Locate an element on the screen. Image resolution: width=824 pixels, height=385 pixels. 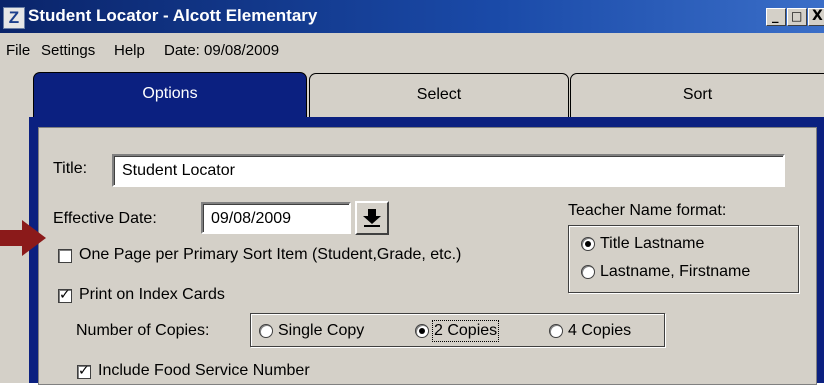
minimize-button: _ is located at coordinates (776, 17).